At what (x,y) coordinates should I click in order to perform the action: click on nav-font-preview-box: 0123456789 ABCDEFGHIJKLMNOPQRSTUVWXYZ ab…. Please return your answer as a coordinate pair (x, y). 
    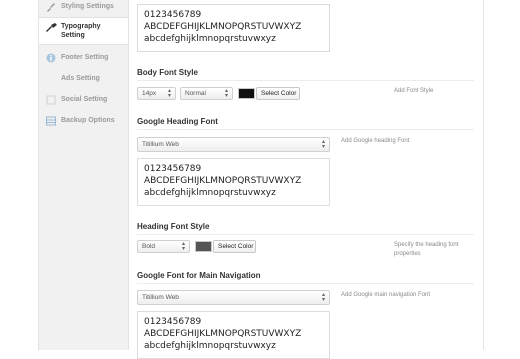
    Looking at the image, I should click on (233, 335).